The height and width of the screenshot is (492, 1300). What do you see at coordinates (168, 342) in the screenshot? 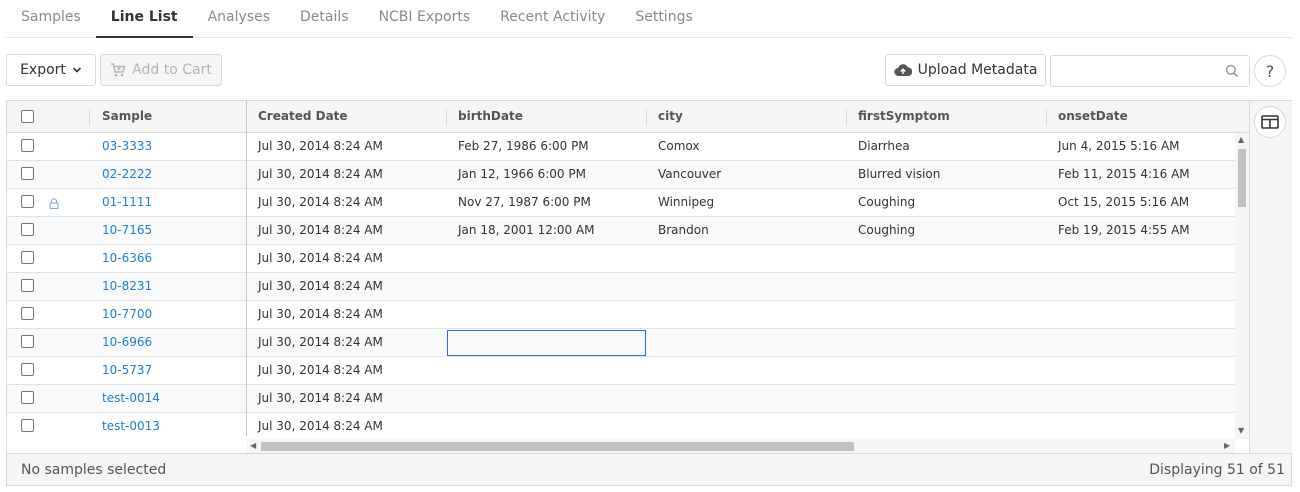
I see `sample-link: 10-6966` at bounding box center [168, 342].